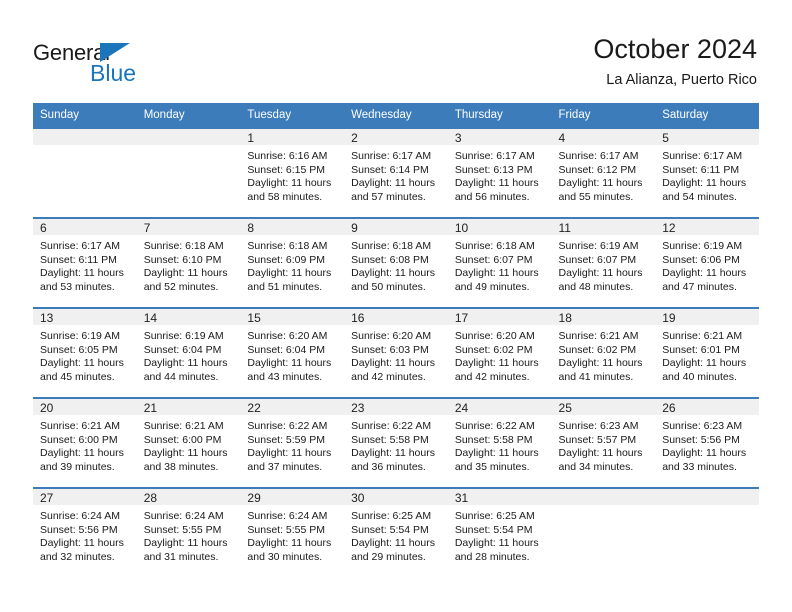  Describe the element at coordinates (79, 349) in the screenshot. I see `sunset-text: Sunset: 6:05 PM` at that location.